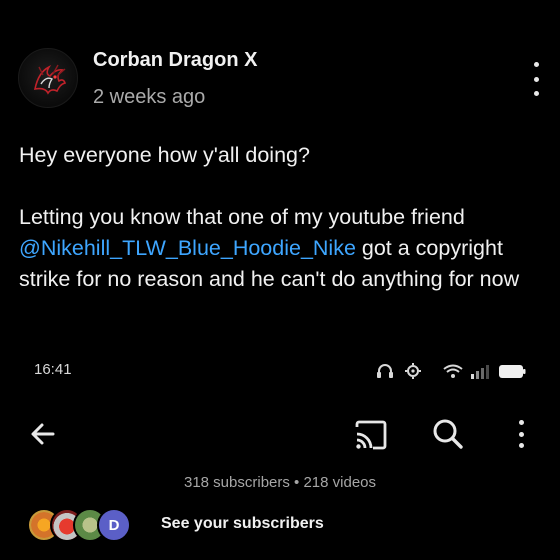  I want to click on signal-icon, so click(480, 372).